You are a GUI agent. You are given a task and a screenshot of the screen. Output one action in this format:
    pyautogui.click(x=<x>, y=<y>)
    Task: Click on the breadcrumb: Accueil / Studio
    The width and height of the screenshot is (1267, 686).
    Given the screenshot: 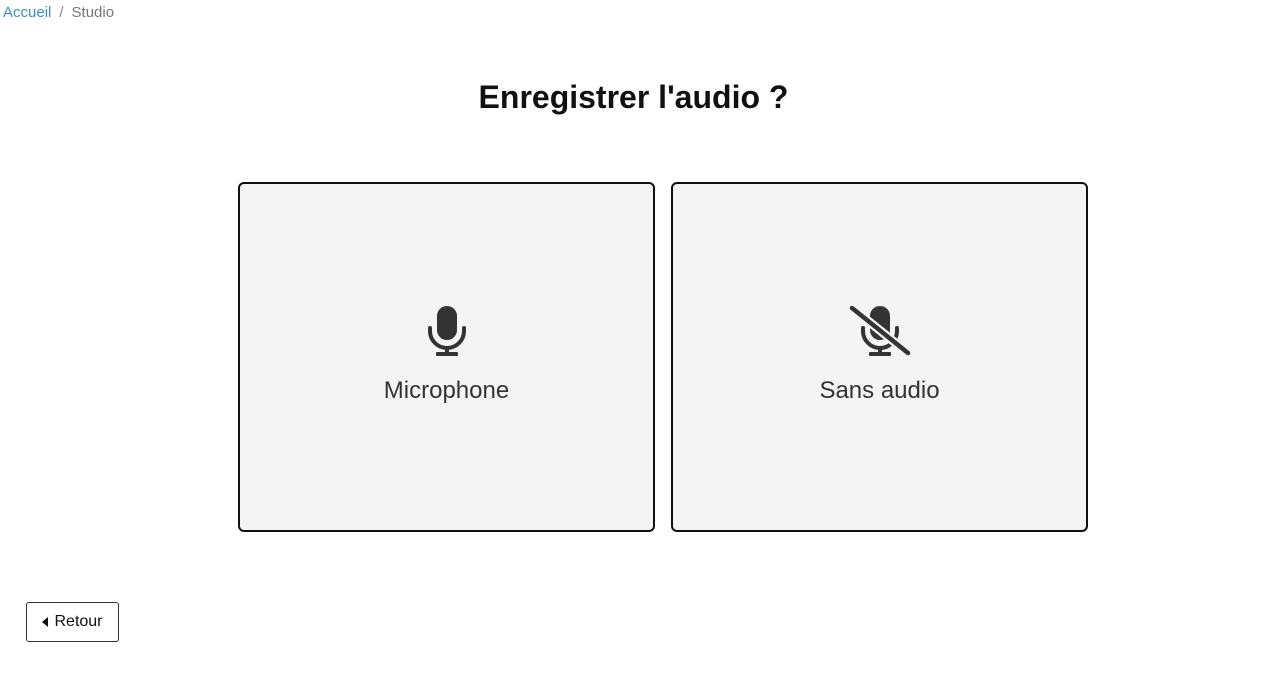 What is the action you would take?
    pyautogui.click(x=58, y=12)
    